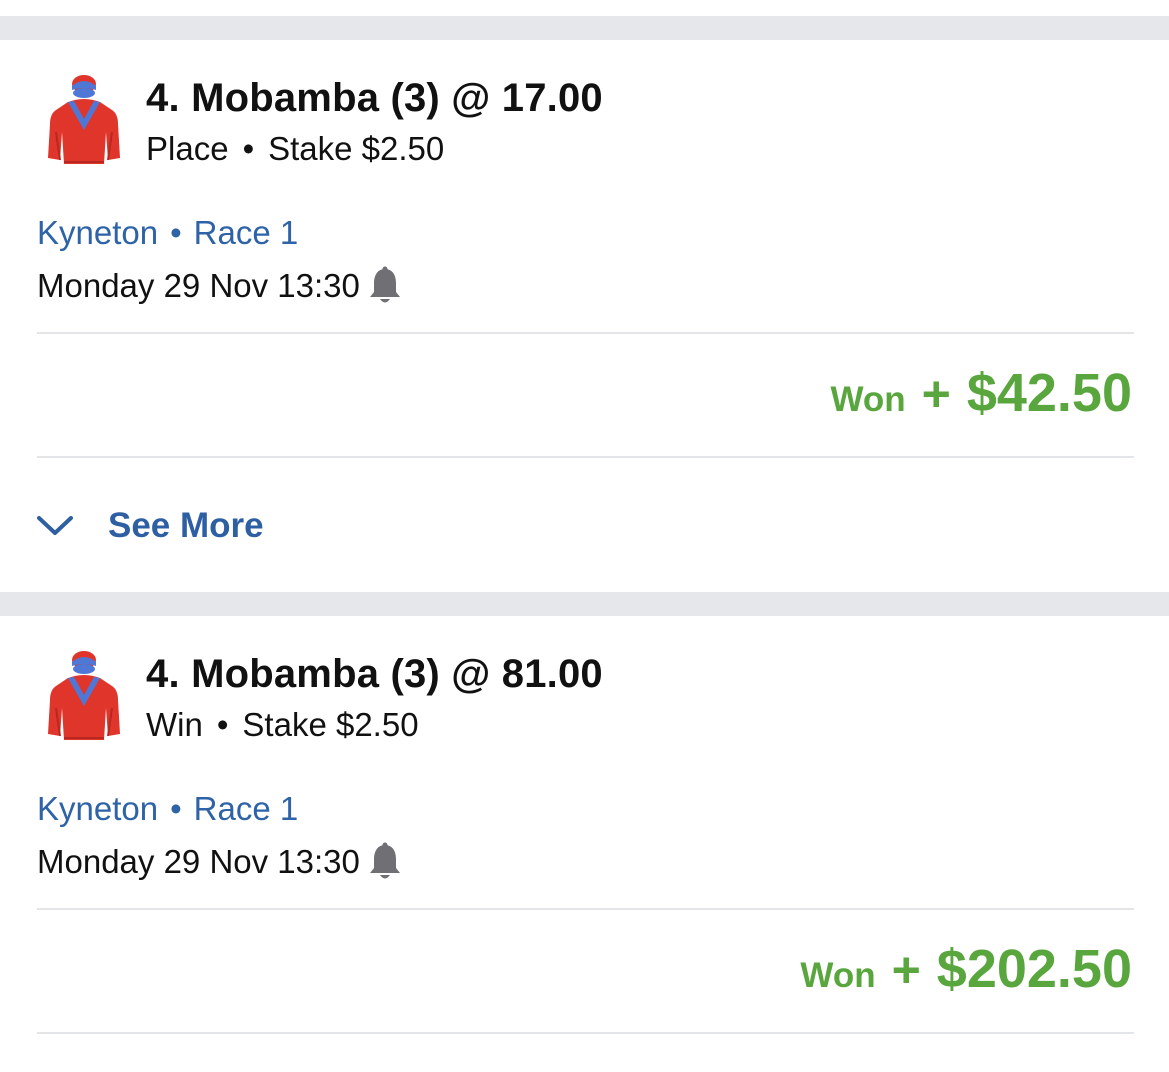  Describe the element at coordinates (584, 8) in the screenshot. I see `top-strip` at that location.